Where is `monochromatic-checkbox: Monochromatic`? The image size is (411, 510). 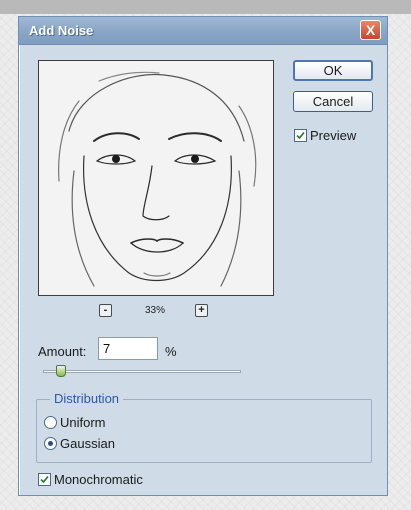 monochromatic-checkbox: Monochromatic is located at coordinates (90, 479).